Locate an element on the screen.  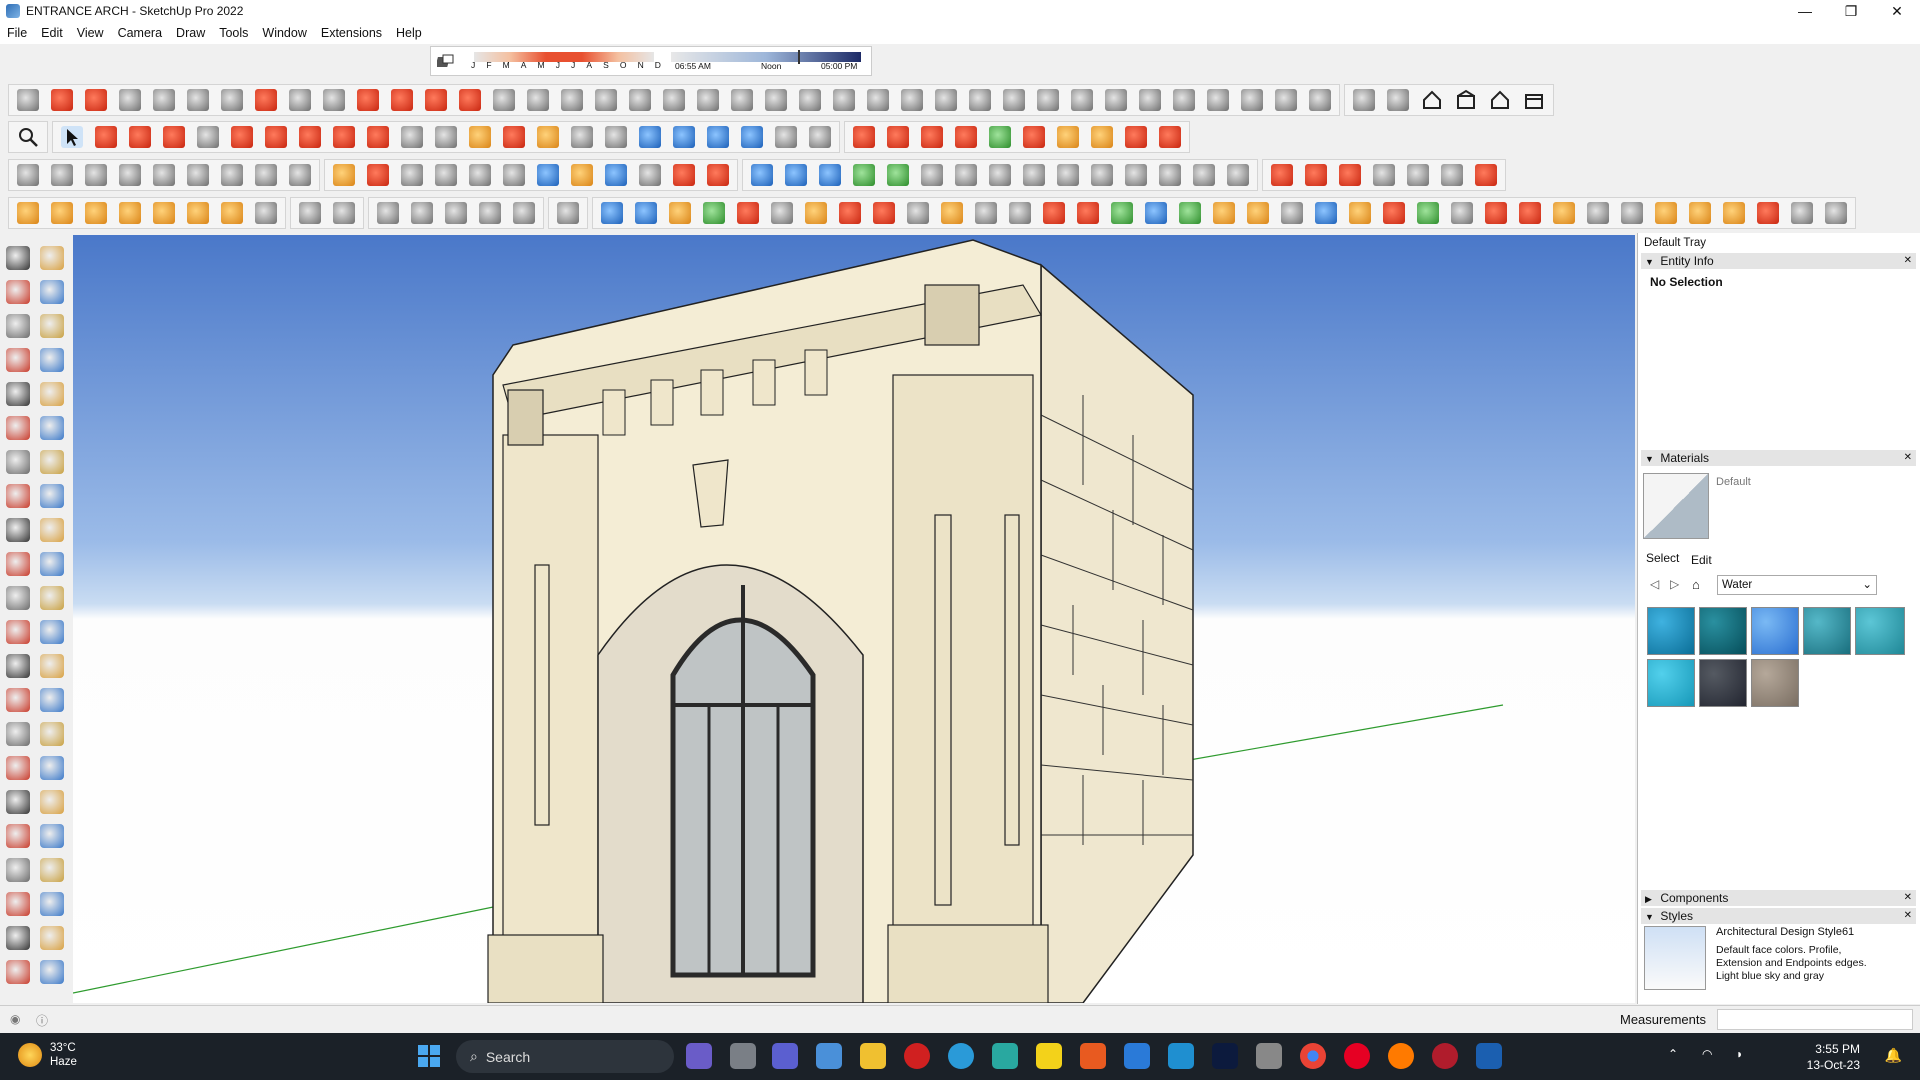
taskbar-clock: 3:55 PM 13-Oct-23 is located at coordinates (1833, 1057).